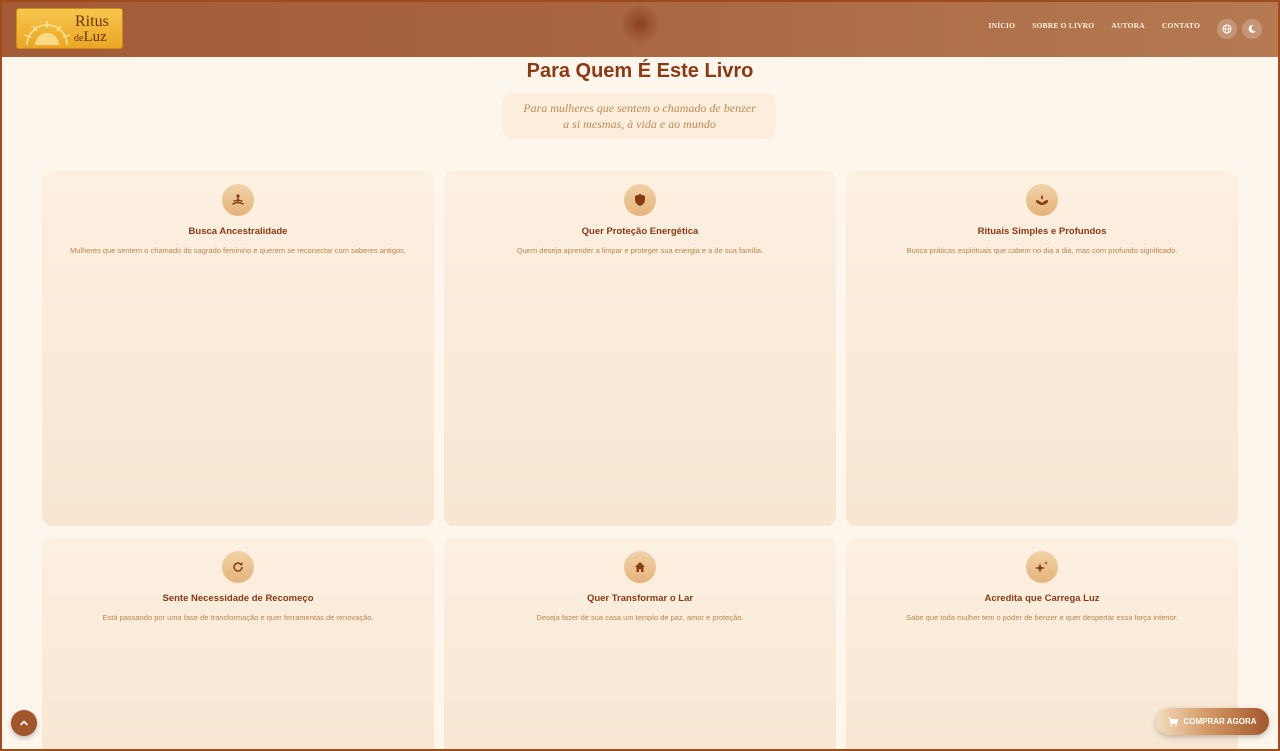 This screenshot has height=751, width=1280. I want to click on nav-sobre-o-livro: SOBRE O LIVRO, so click(1063, 25).